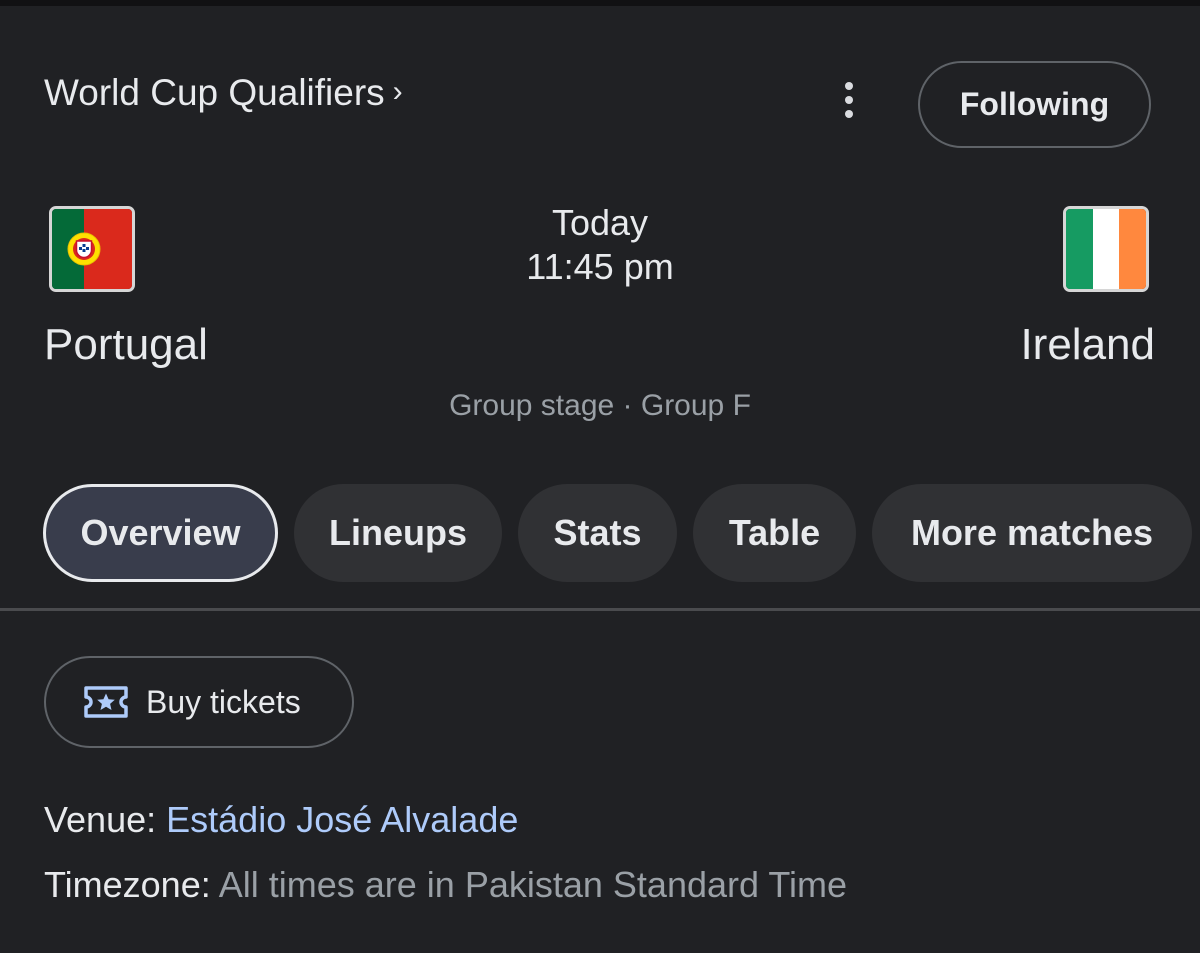  What do you see at coordinates (1106, 249) in the screenshot?
I see `ireland-flag-icon` at bounding box center [1106, 249].